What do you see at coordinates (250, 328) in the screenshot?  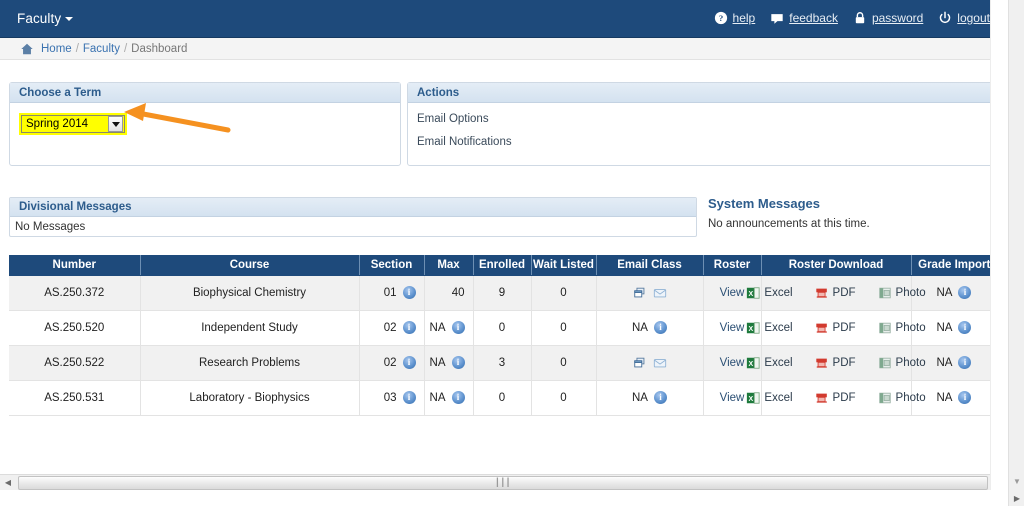 I see `cell-course: Independent Study` at bounding box center [250, 328].